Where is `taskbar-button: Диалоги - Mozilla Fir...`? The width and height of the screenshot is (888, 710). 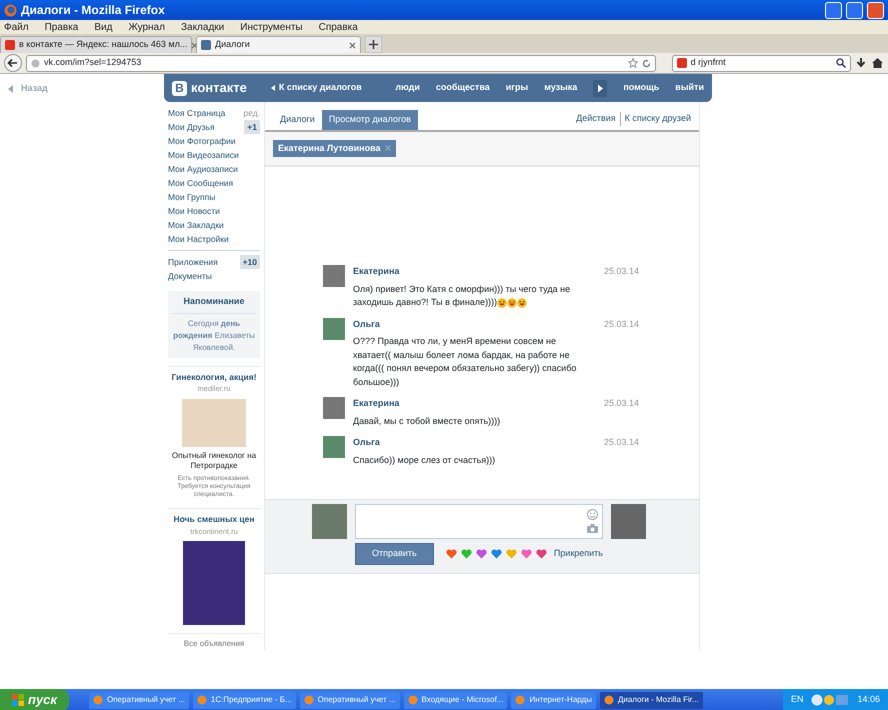 taskbar-button: Диалоги - Mozilla Fir... is located at coordinates (651, 700).